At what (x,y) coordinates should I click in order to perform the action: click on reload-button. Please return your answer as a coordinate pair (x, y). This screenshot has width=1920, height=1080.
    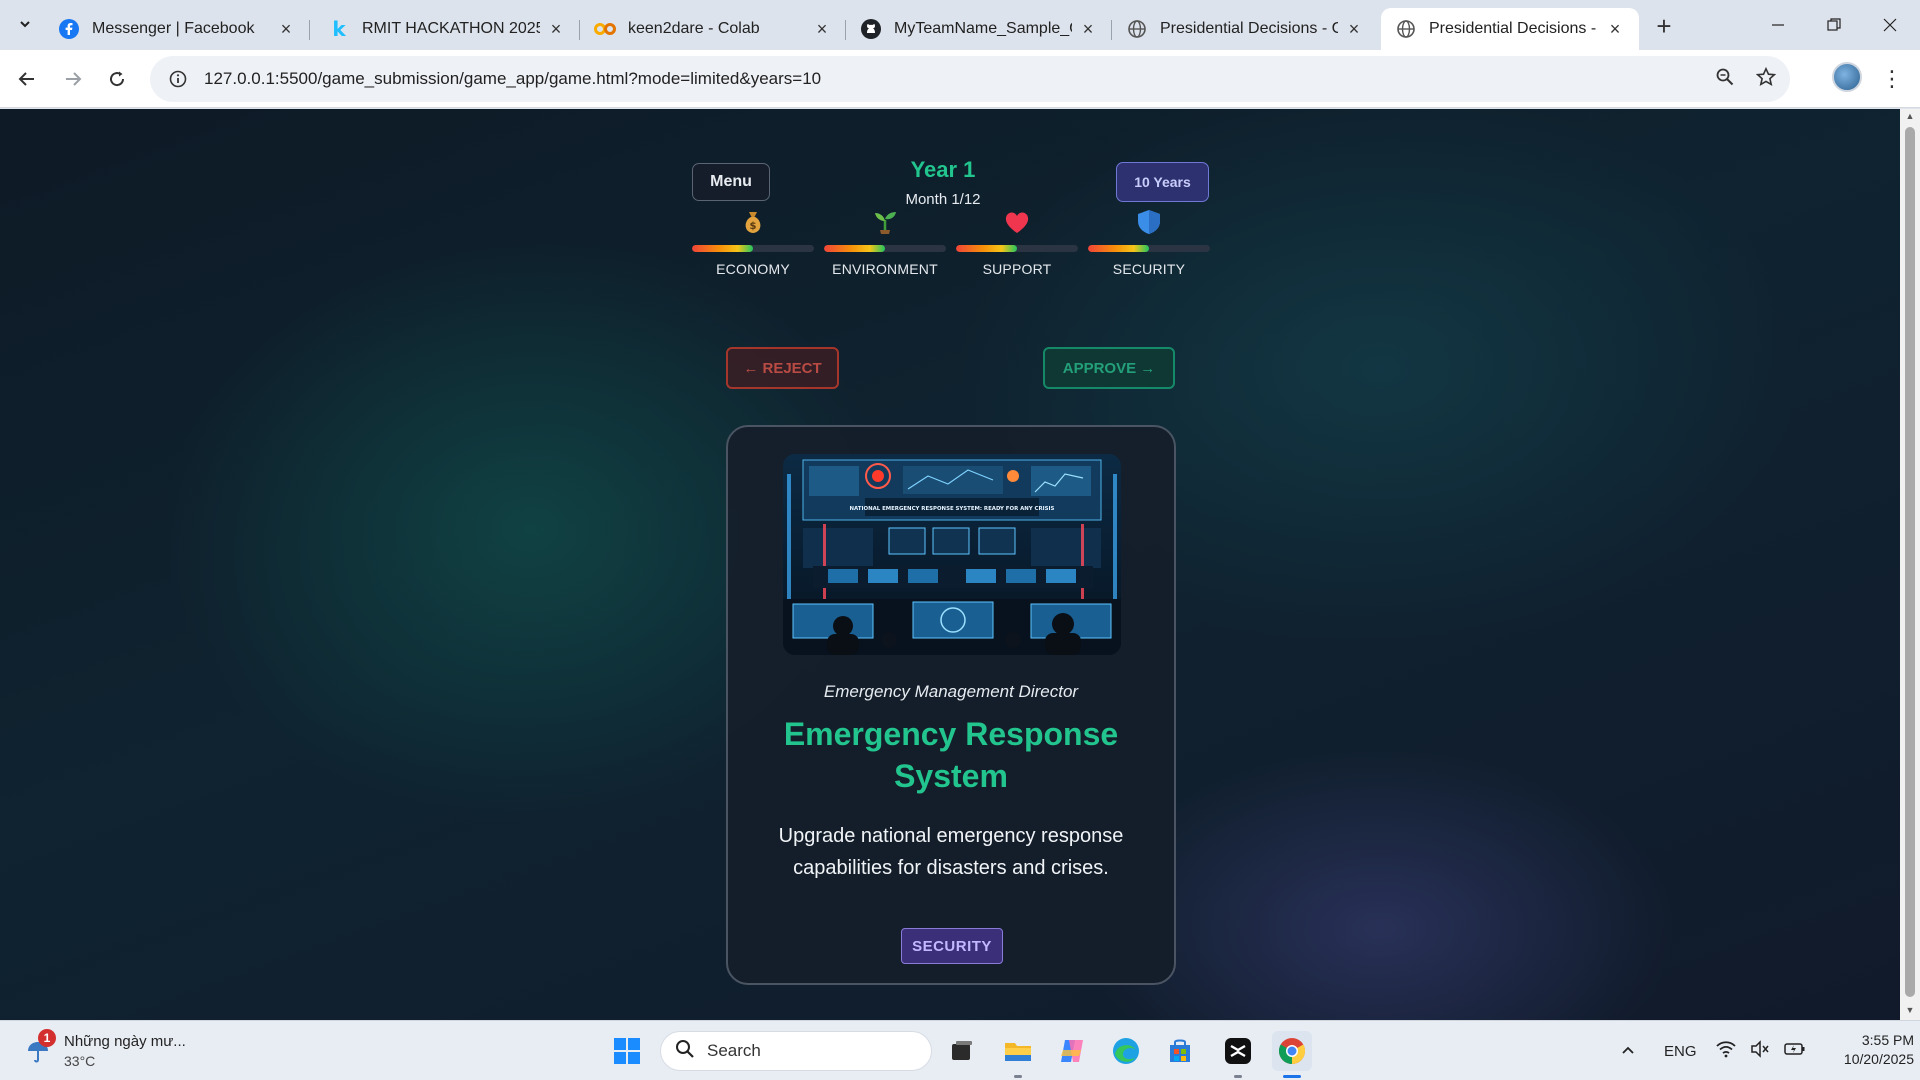
    Looking at the image, I should click on (117, 79).